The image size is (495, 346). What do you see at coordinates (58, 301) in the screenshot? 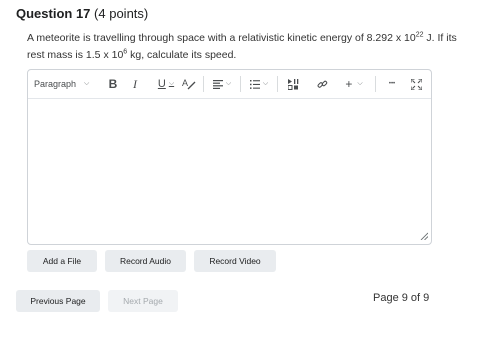
I see `previous-page-button: Previous Page` at bounding box center [58, 301].